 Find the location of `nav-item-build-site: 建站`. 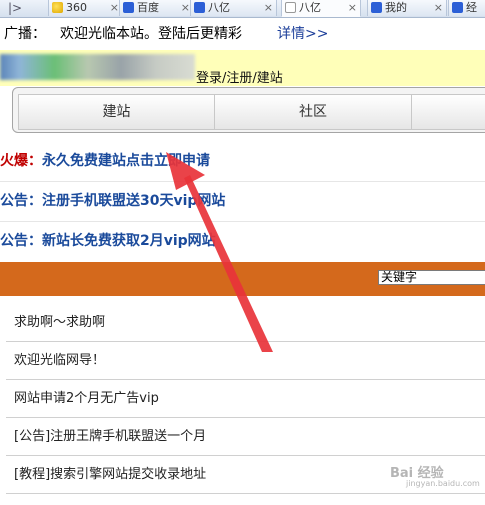

nav-item-build-site: 建站 is located at coordinates (116, 112).